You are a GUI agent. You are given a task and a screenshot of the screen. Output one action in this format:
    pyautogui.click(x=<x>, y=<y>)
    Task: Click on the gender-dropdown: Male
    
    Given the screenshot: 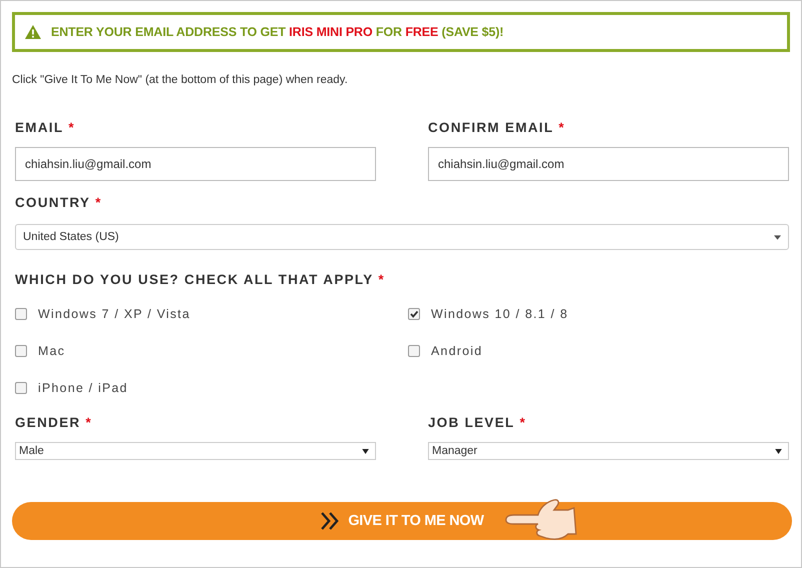 What is the action you would take?
    pyautogui.click(x=195, y=451)
    